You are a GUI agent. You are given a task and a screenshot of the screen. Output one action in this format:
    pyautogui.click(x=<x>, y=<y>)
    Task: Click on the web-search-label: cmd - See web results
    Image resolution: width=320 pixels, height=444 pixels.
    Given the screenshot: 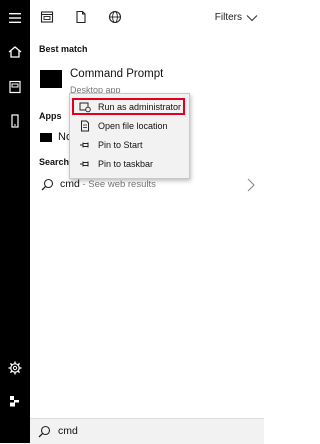 What is the action you would take?
    pyautogui.click(x=108, y=184)
    